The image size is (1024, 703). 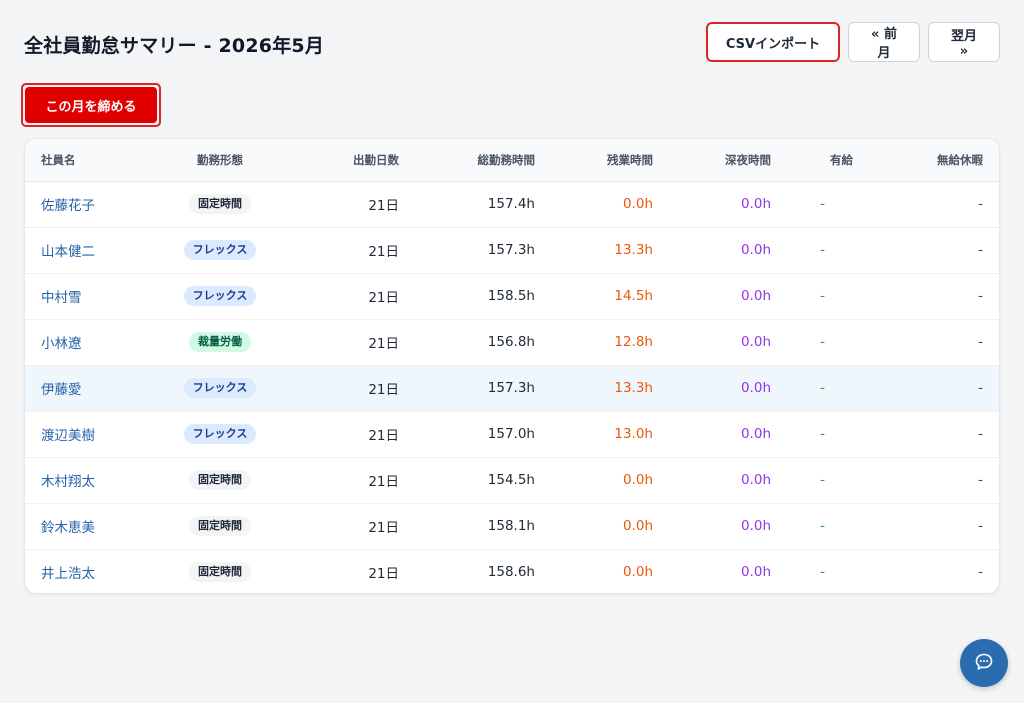 I want to click on table-row: 井上浩太 固定時間 21日 158.6h 0.0h 0.0h - -, so click(x=512, y=570).